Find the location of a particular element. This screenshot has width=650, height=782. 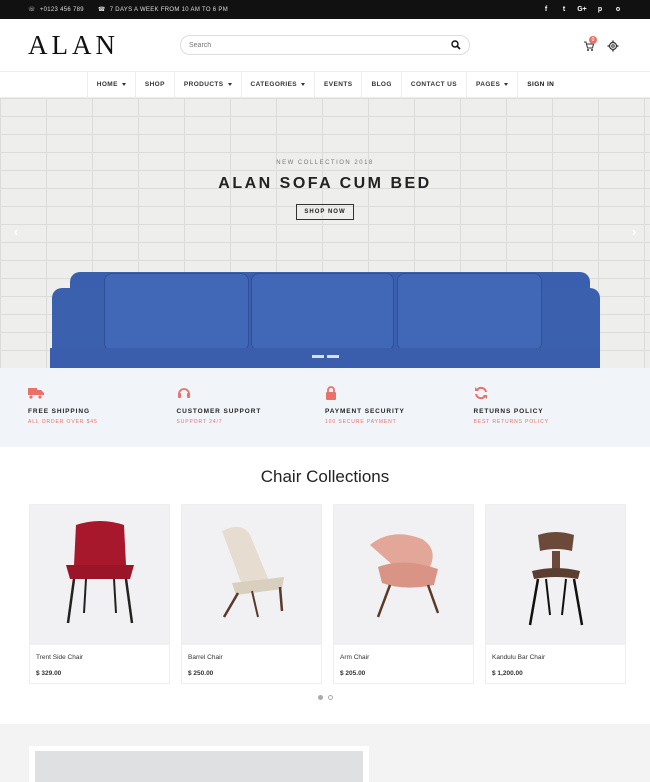

nav-label: BLOG is located at coordinates (381, 84).